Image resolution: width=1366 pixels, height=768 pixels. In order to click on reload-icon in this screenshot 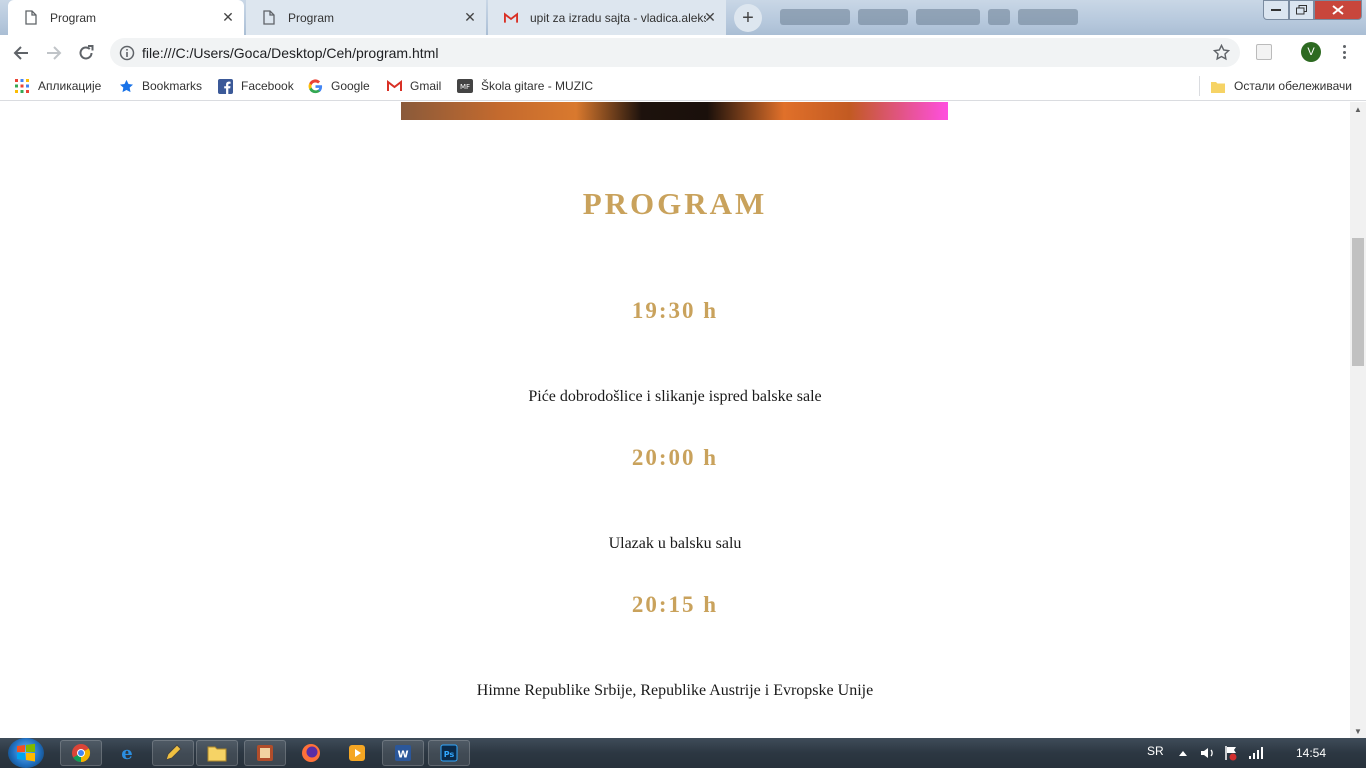, I will do `click(86, 52)`.